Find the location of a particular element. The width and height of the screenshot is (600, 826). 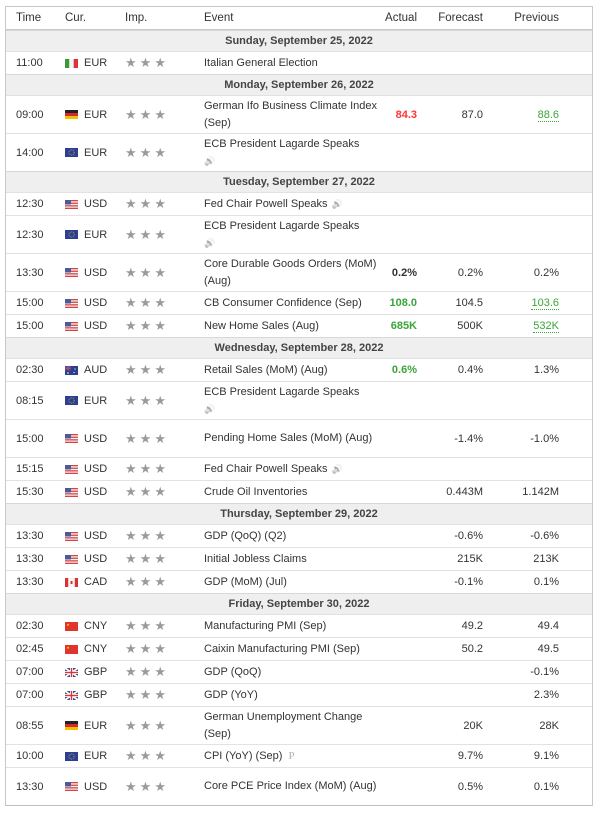

event-name: Pending Home Sales (MoM) (Aug) is located at coordinates (288, 438).